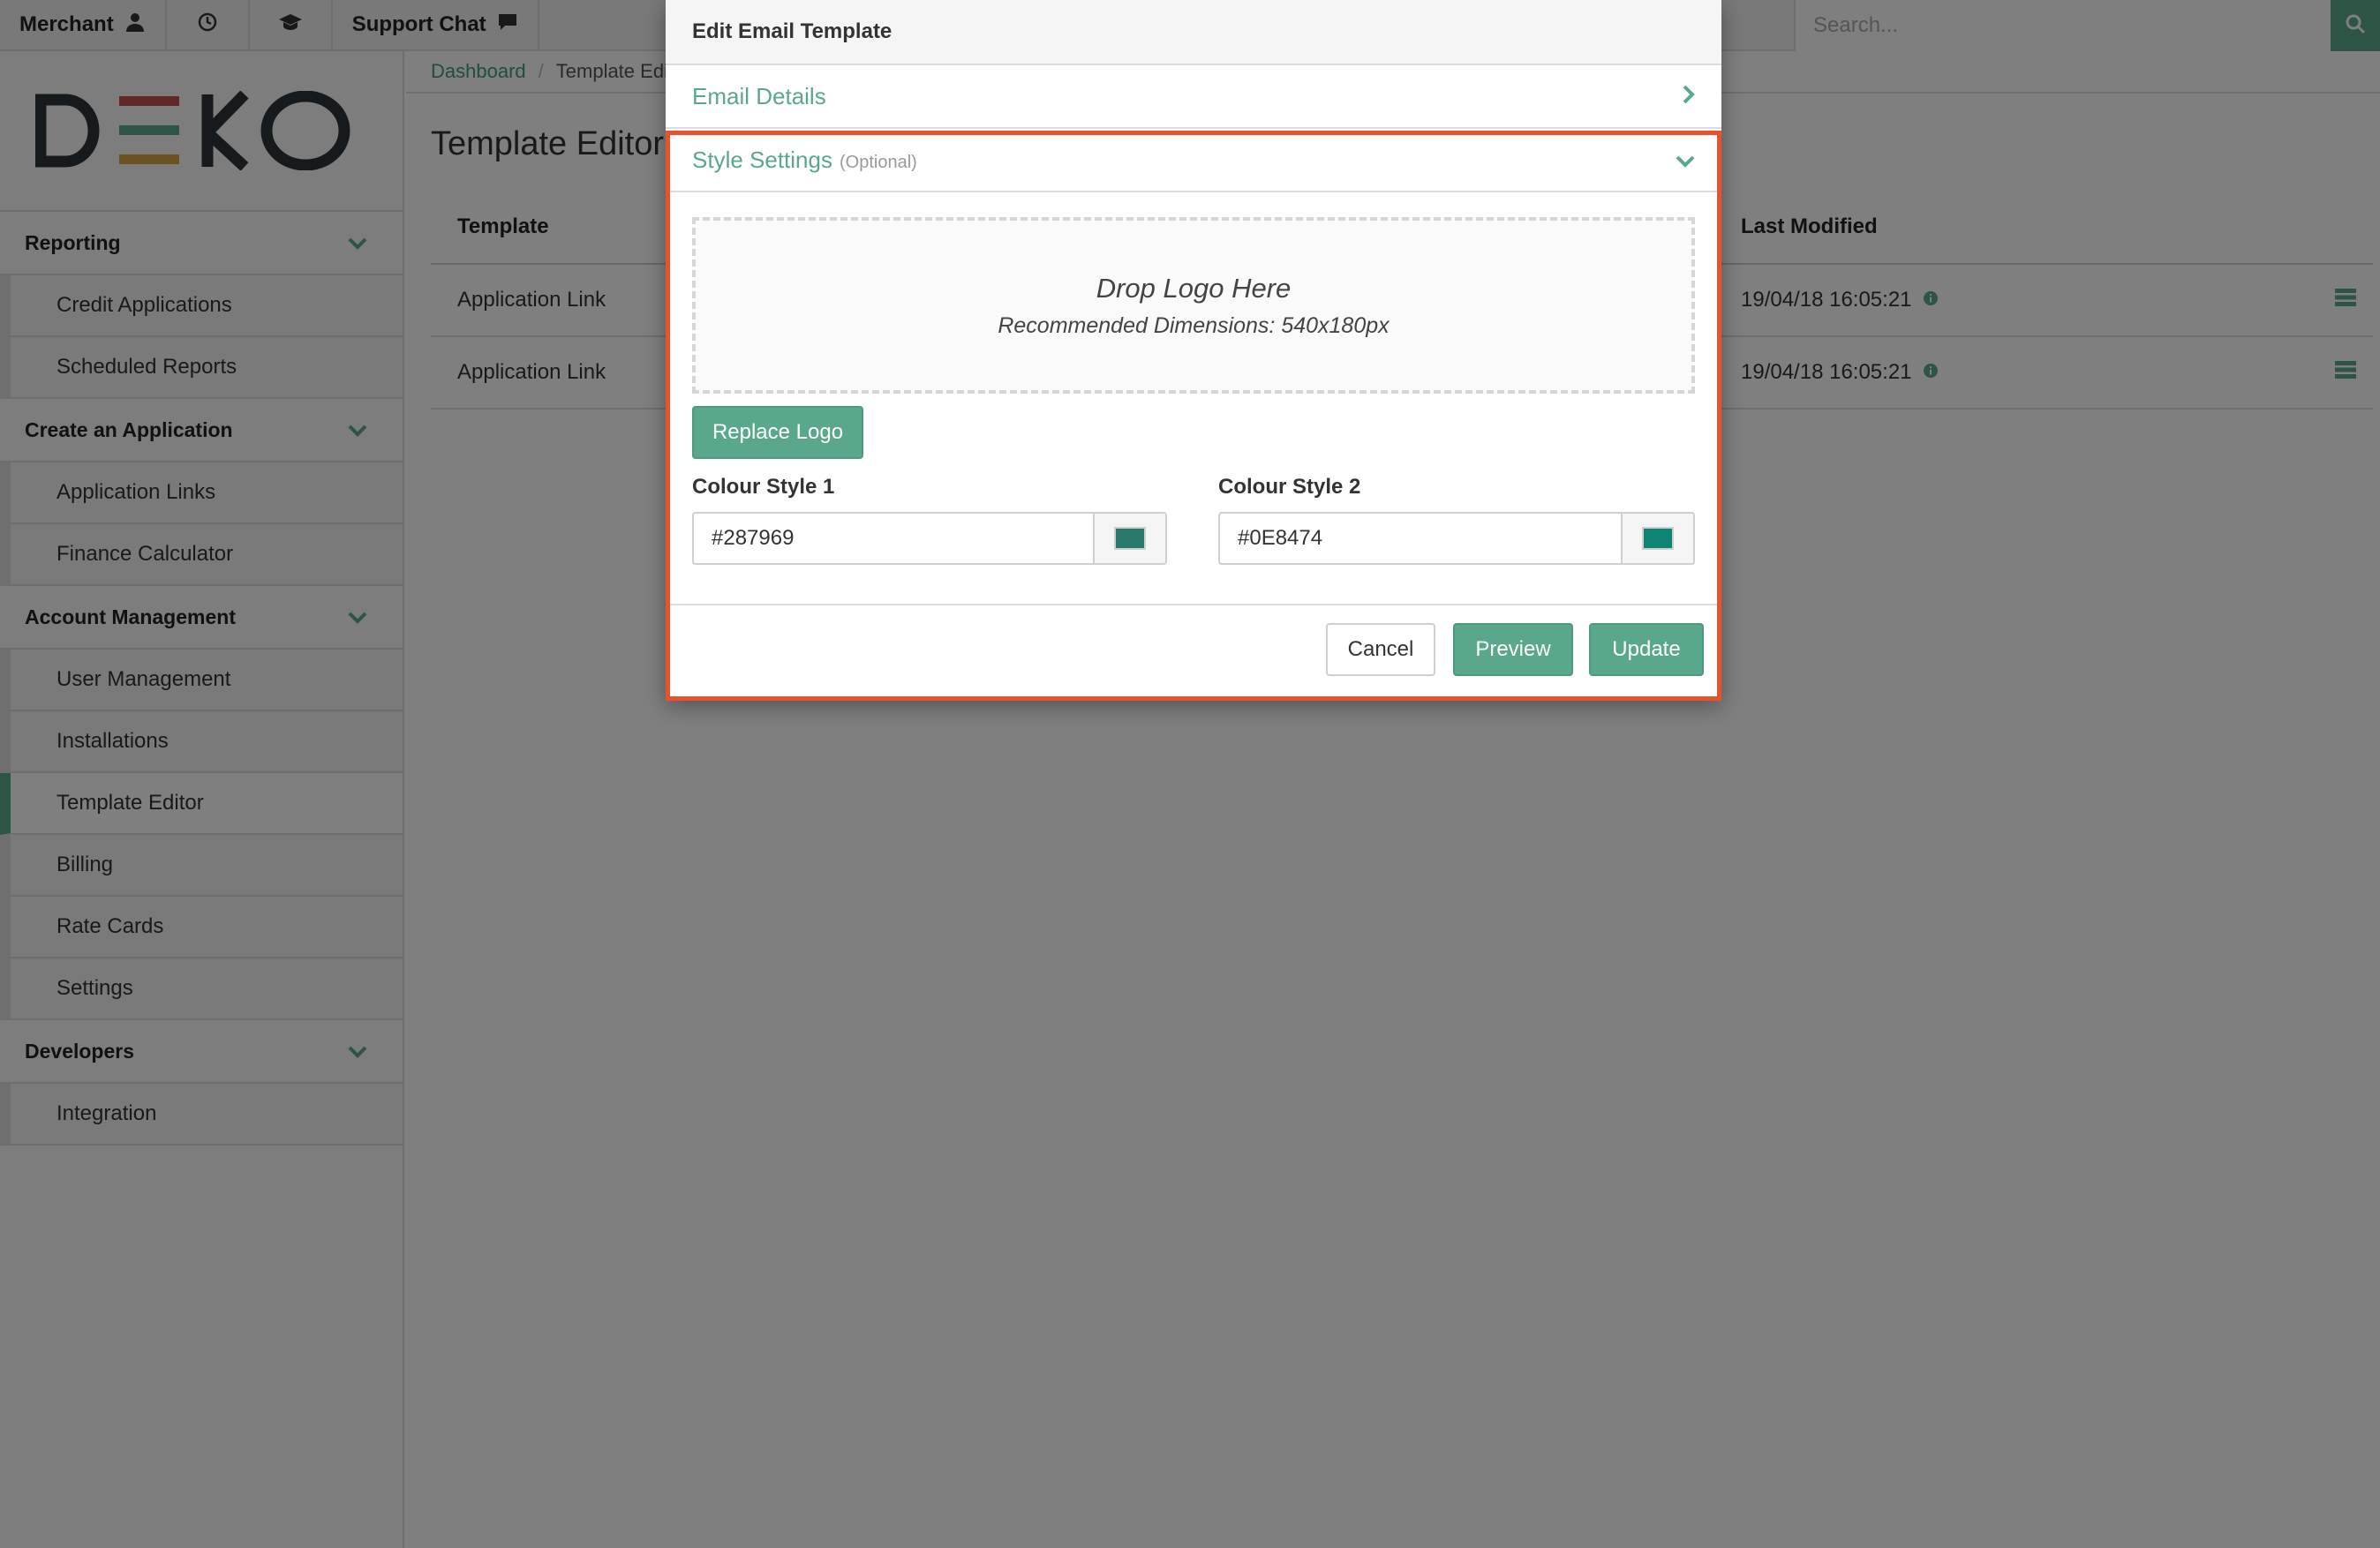 This screenshot has width=2380, height=1548. Describe the element at coordinates (1689, 96) in the screenshot. I see `chevron-right-icon` at that location.